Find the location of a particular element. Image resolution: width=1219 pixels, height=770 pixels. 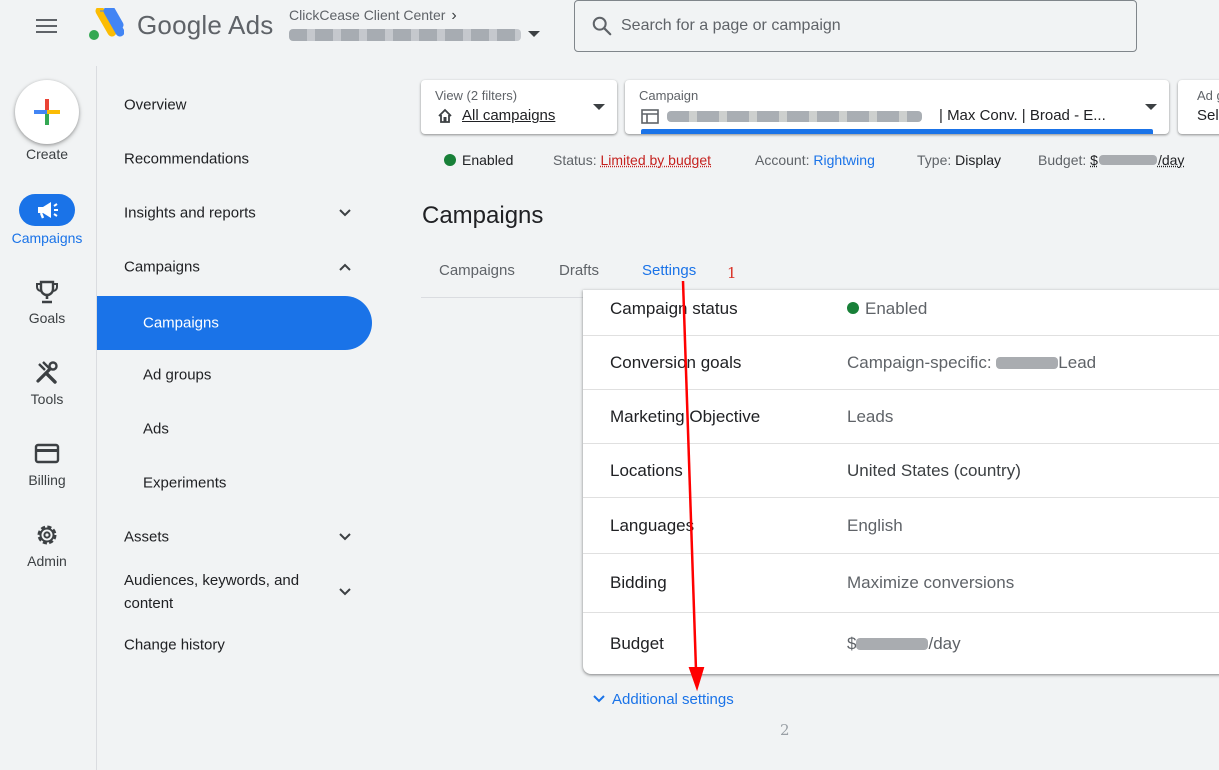

credit-card-icon is located at coordinates (47, 453).